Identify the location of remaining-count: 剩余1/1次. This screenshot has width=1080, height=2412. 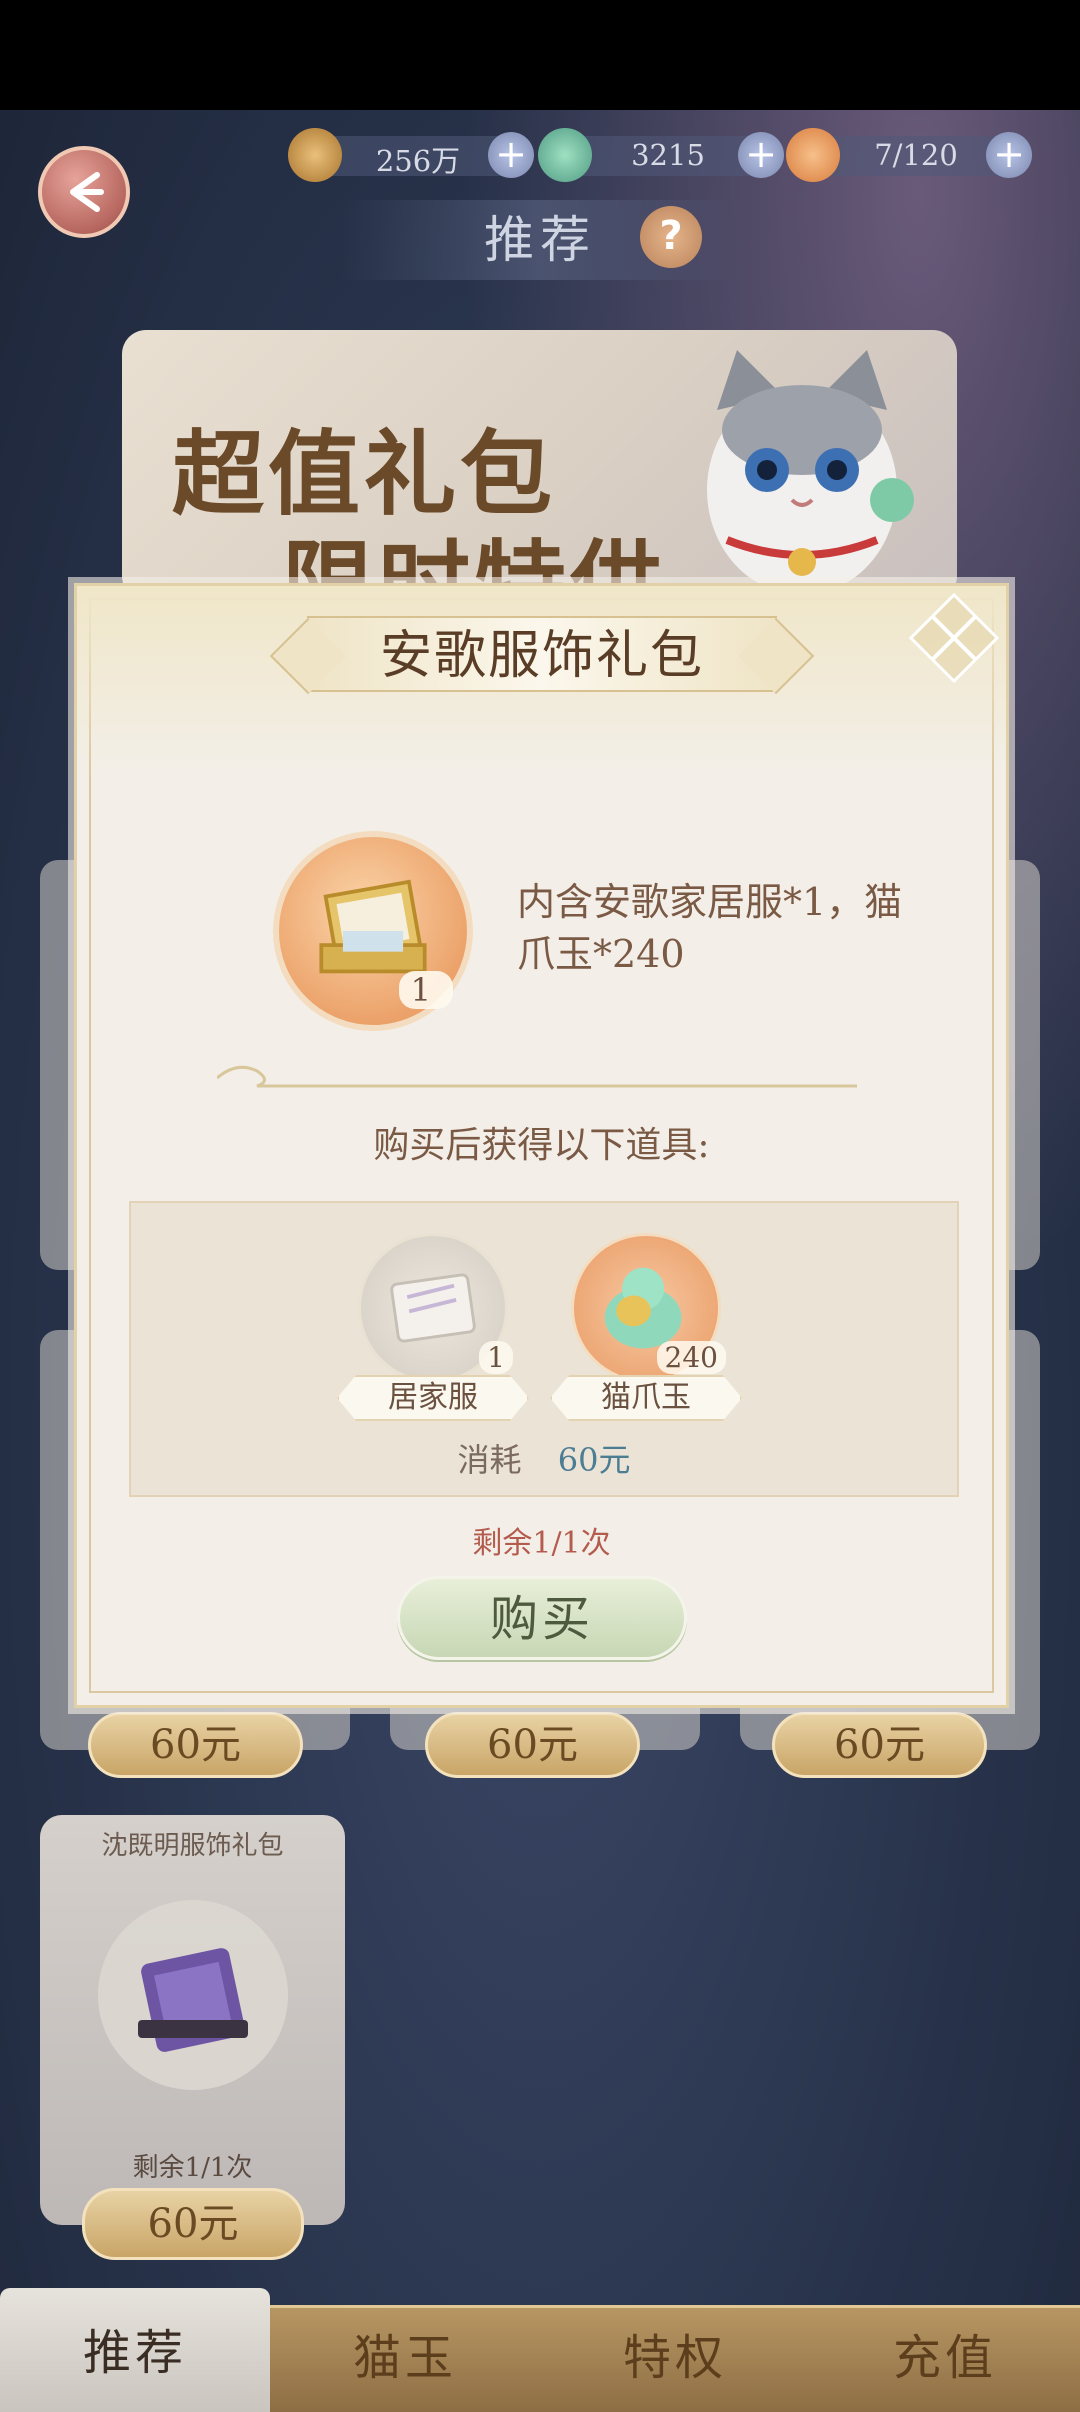
(541, 1543).